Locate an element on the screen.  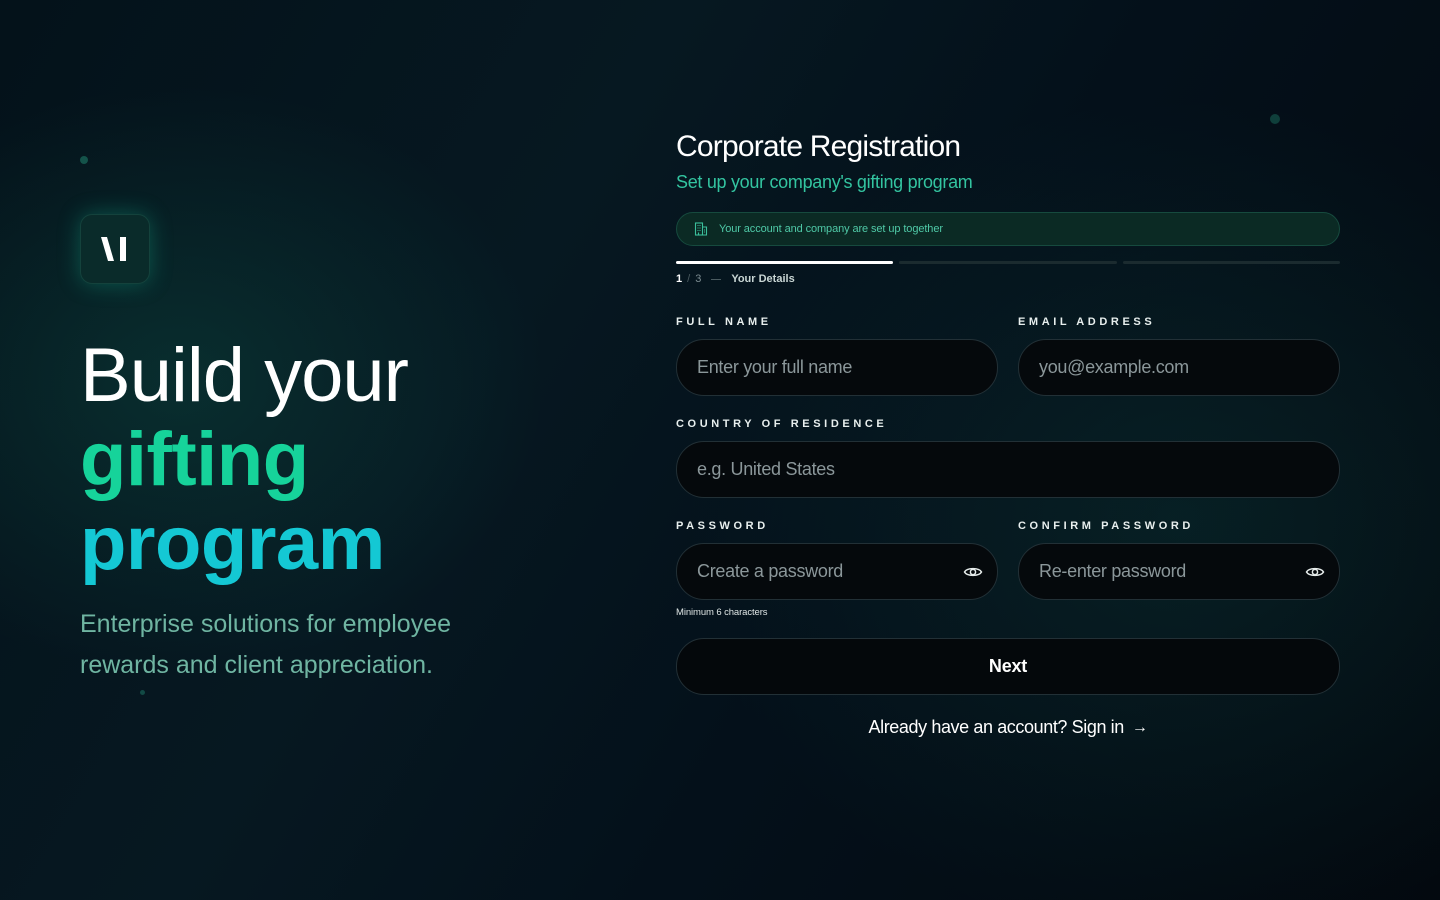
step-current: 1 is located at coordinates (679, 279).